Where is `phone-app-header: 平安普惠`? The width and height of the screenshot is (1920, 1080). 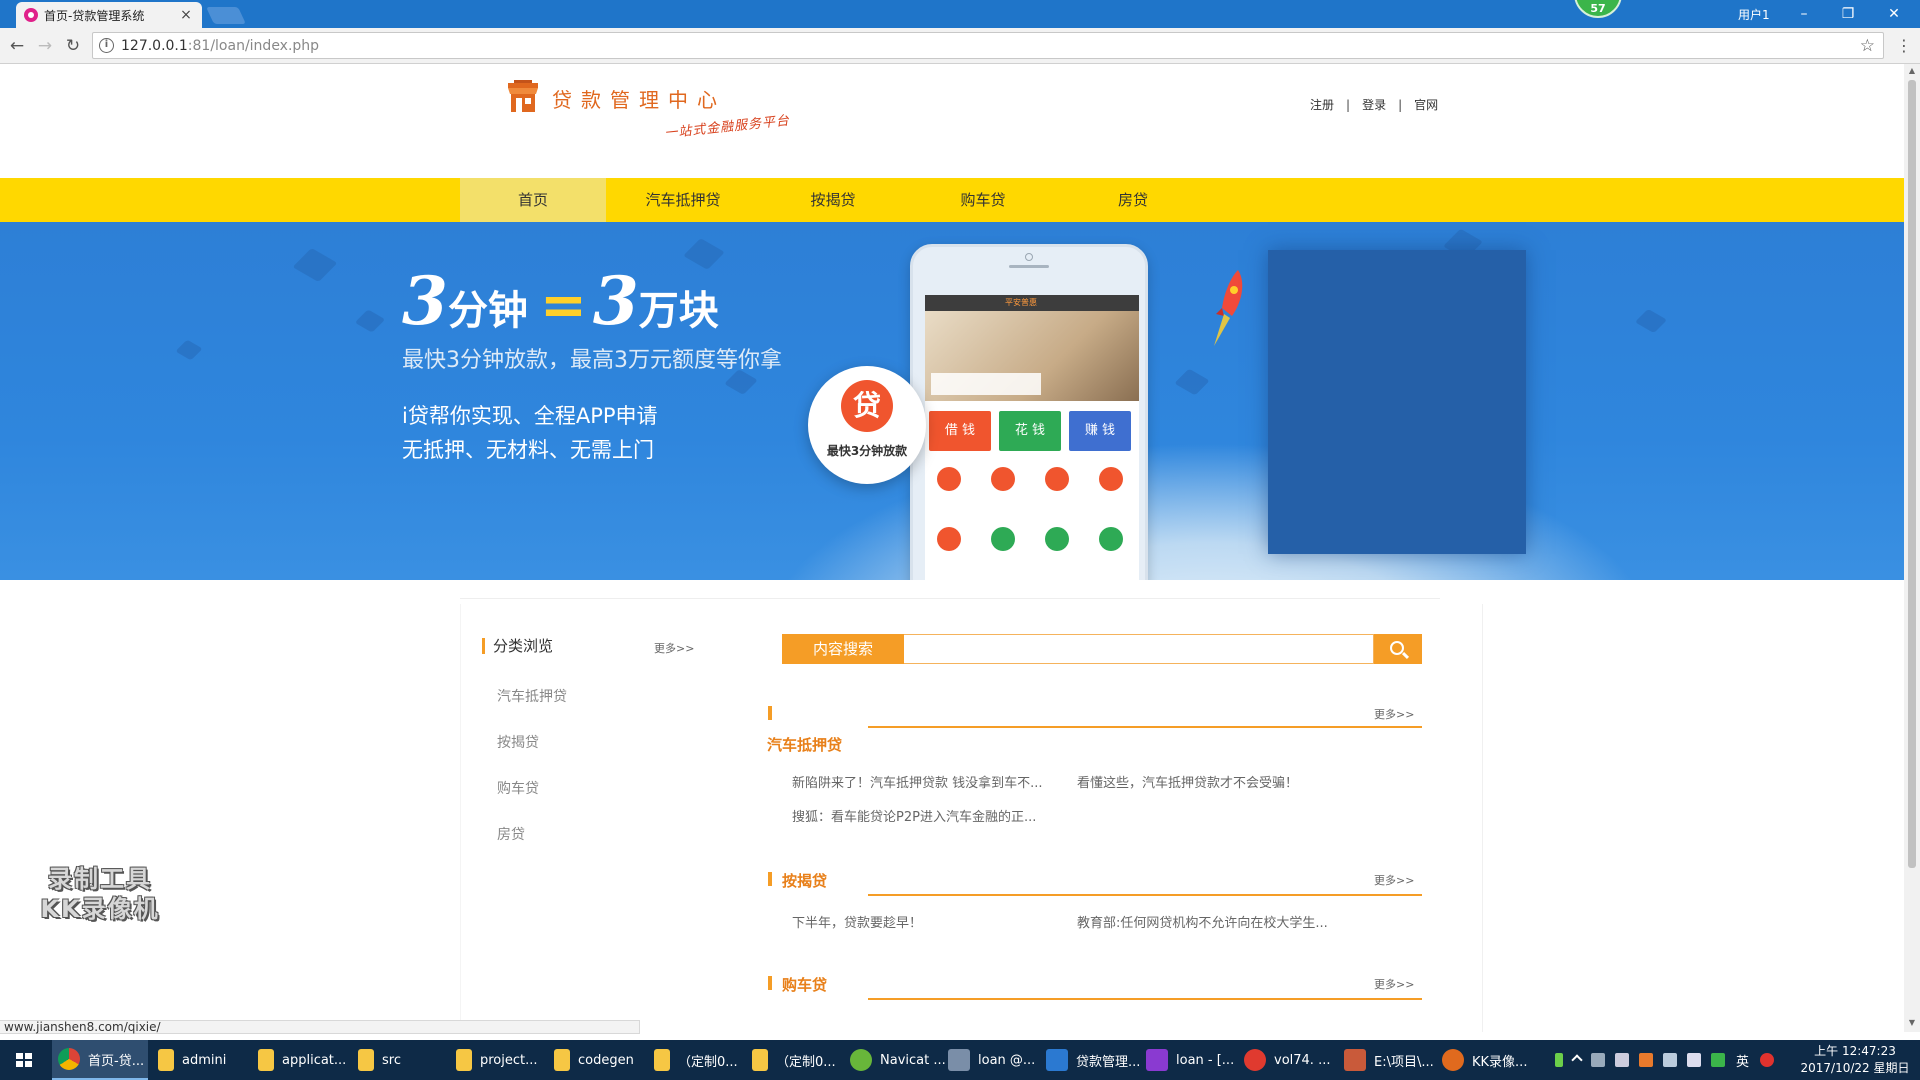 phone-app-header: 平安普惠 is located at coordinates (1032, 303).